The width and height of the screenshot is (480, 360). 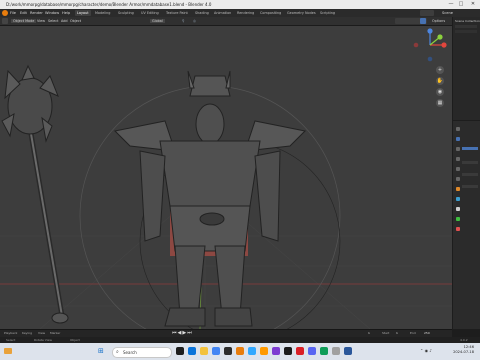 I want to click on timeline-playback-menu: Playback, so click(x=10, y=333).